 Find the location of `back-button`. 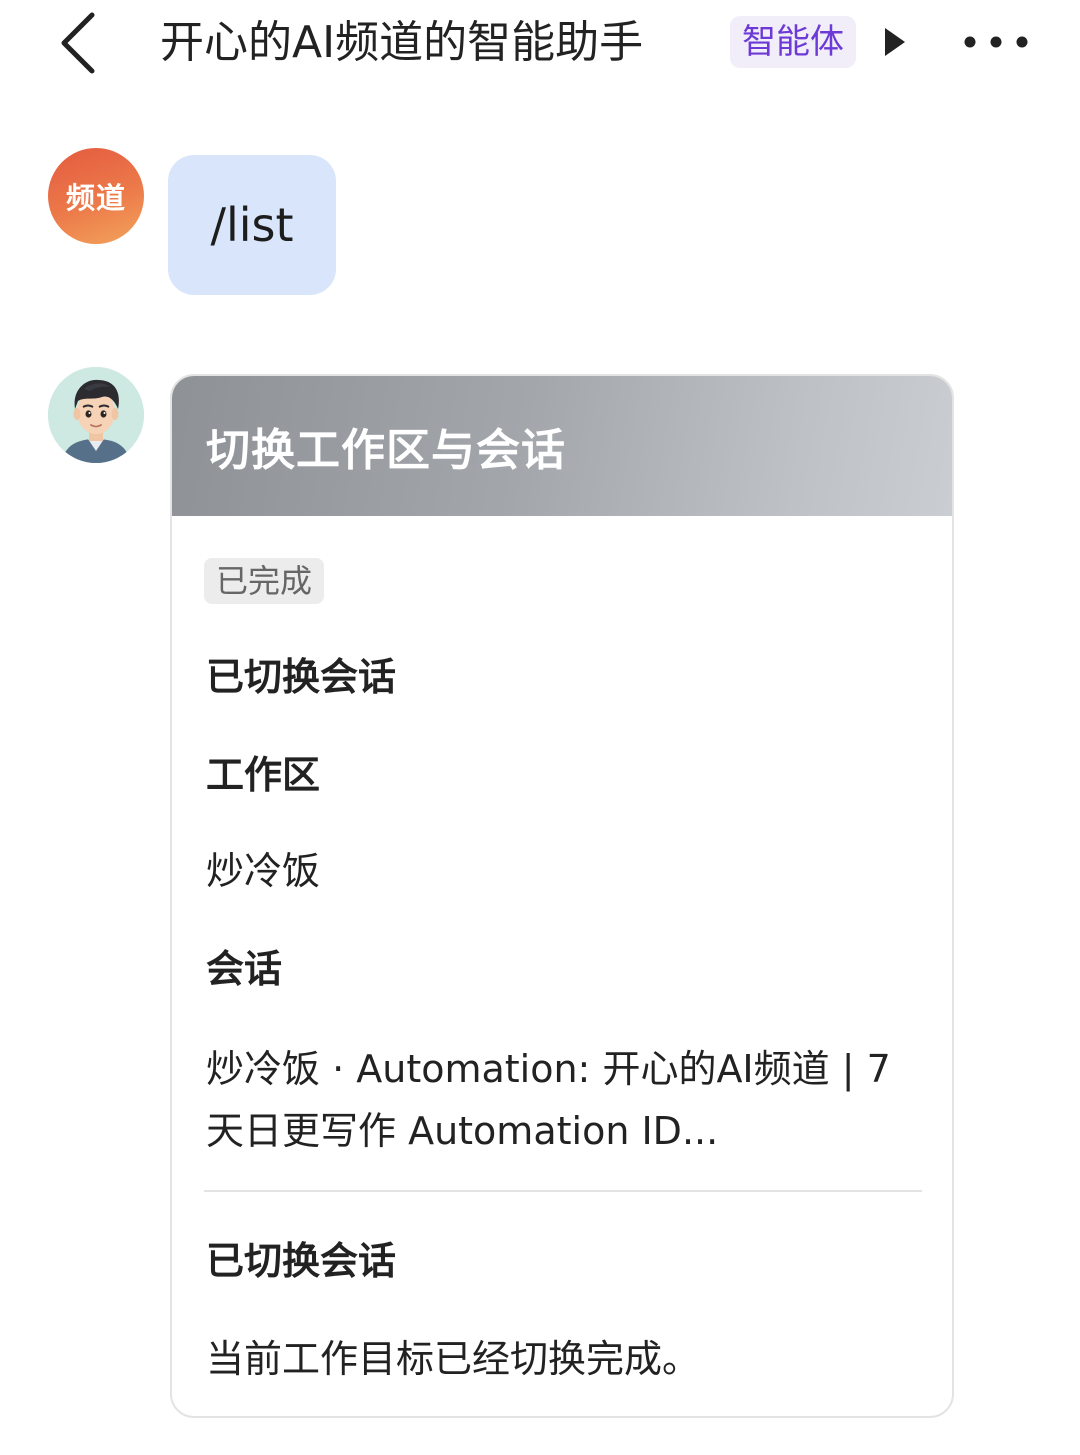

back-button is located at coordinates (78, 43).